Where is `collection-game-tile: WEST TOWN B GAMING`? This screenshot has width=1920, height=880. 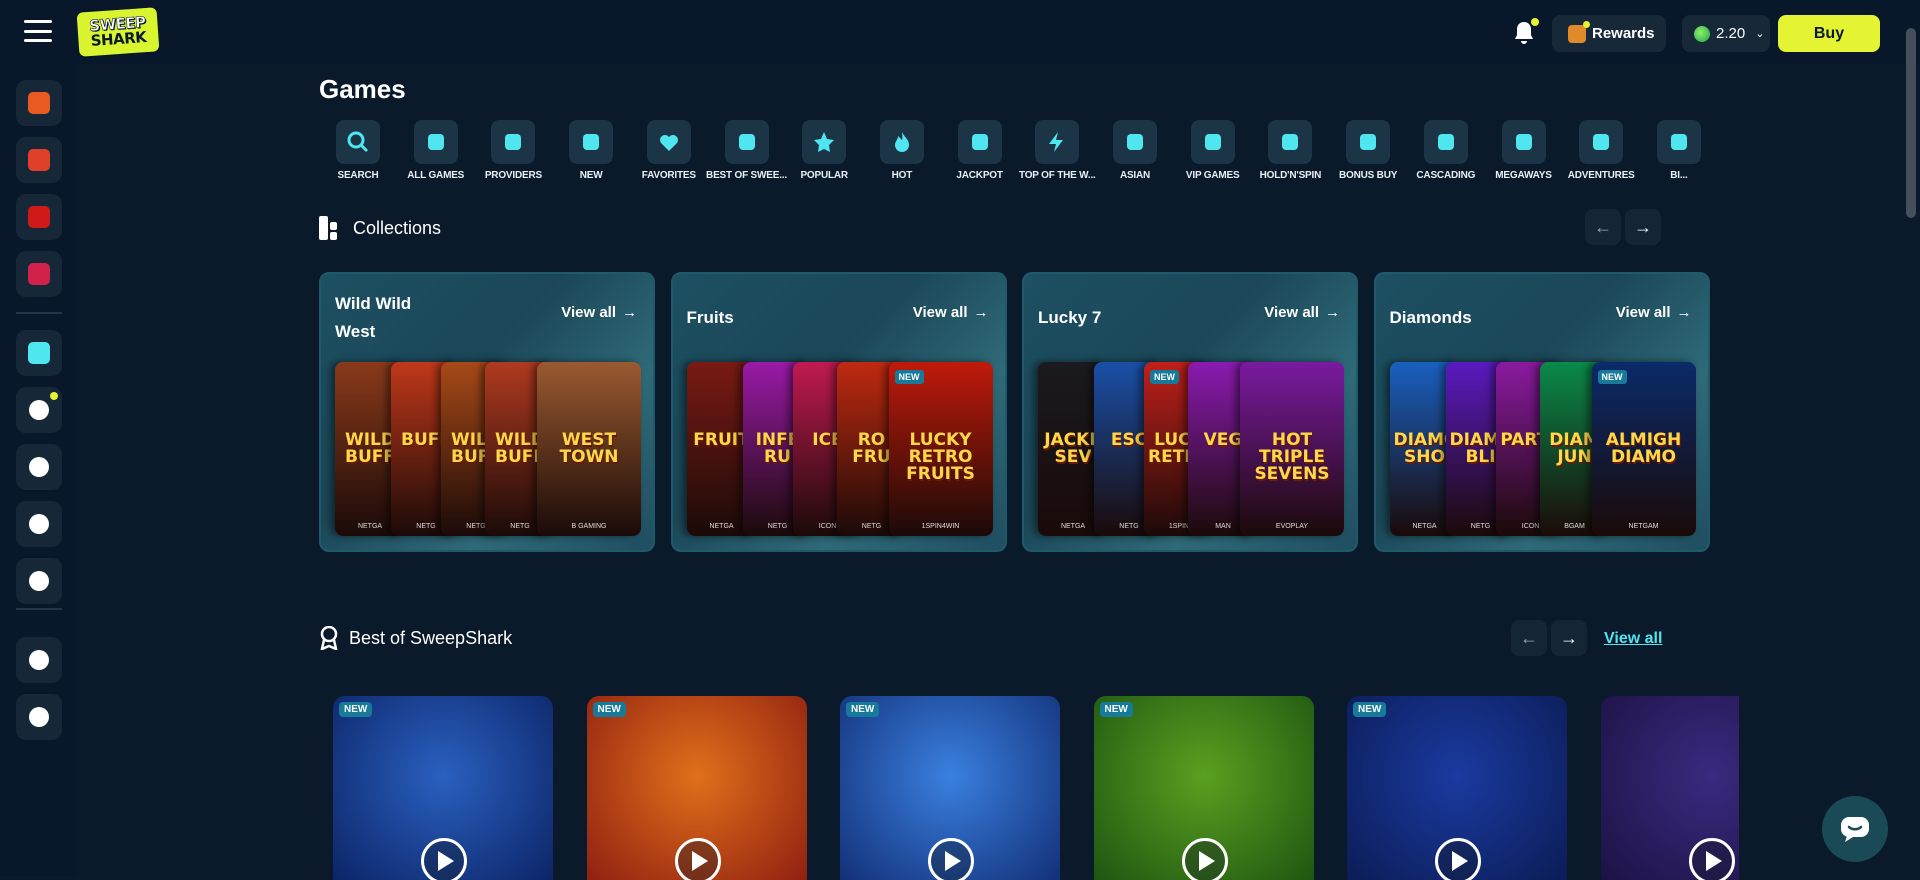
collection-game-tile: WEST TOWN B GAMING is located at coordinates (589, 449).